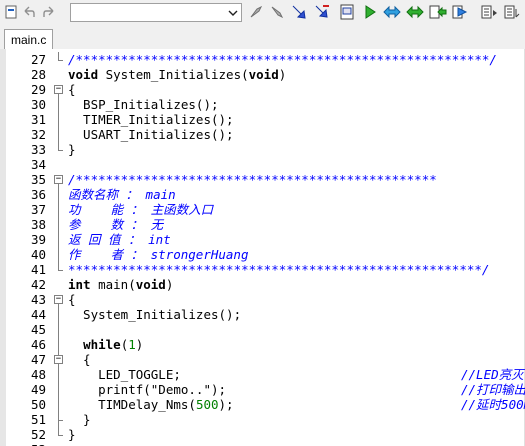  What do you see at coordinates (299, 12) in the screenshot?
I see `find-icon` at bounding box center [299, 12].